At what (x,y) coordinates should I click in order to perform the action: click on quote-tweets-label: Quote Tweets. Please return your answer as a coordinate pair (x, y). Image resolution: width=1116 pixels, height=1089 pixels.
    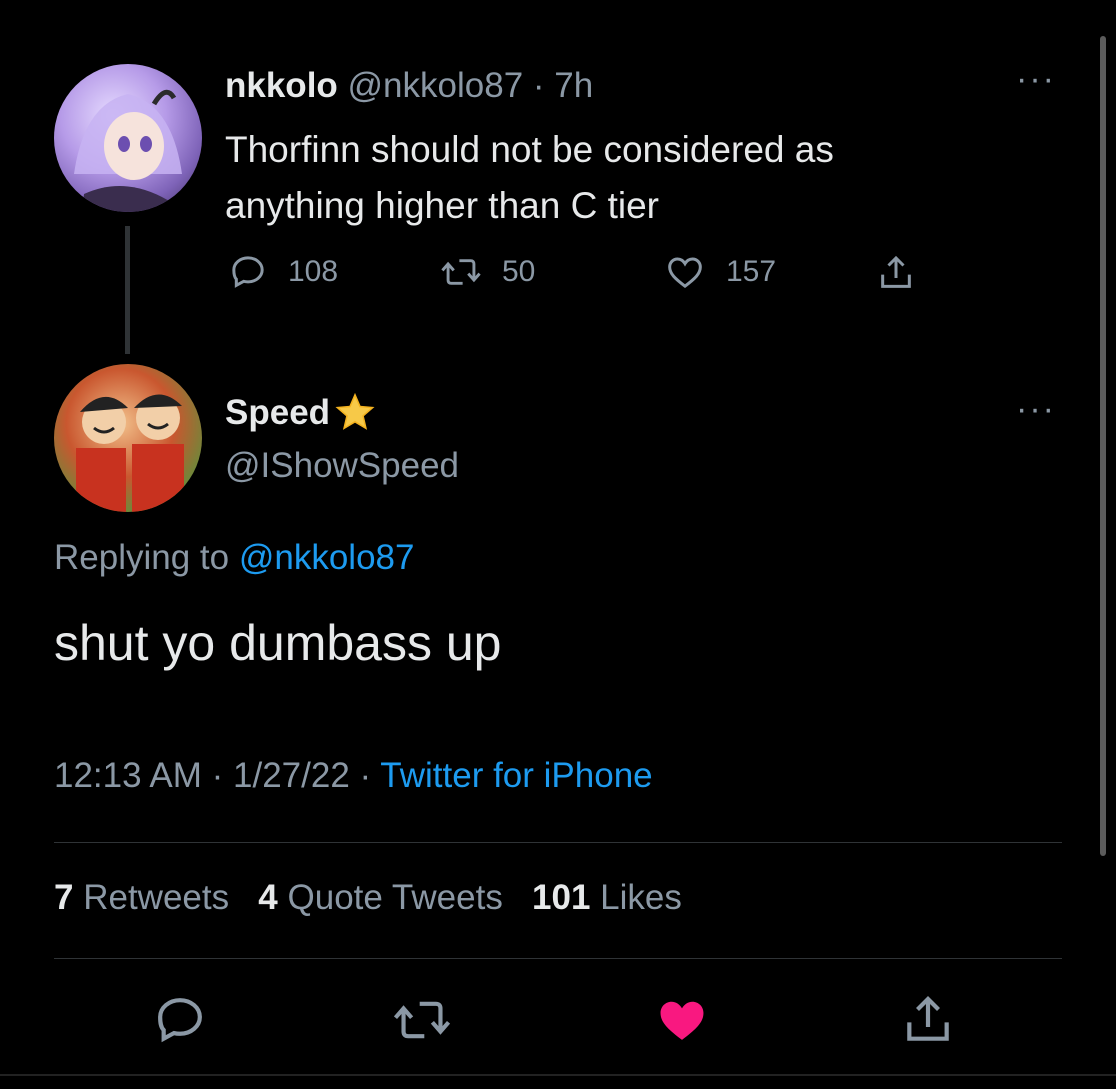
    Looking at the image, I should click on (395, 897).